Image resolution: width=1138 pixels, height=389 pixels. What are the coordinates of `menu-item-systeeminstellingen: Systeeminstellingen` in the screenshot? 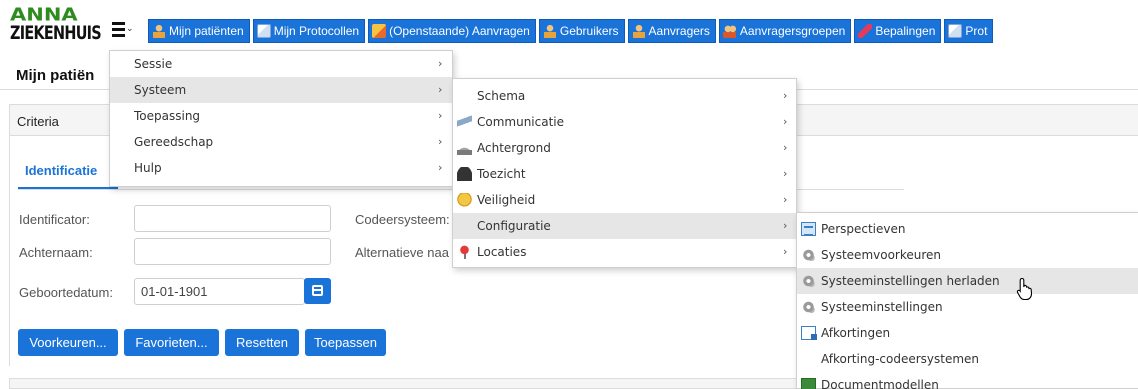 It's located at (967, 307).